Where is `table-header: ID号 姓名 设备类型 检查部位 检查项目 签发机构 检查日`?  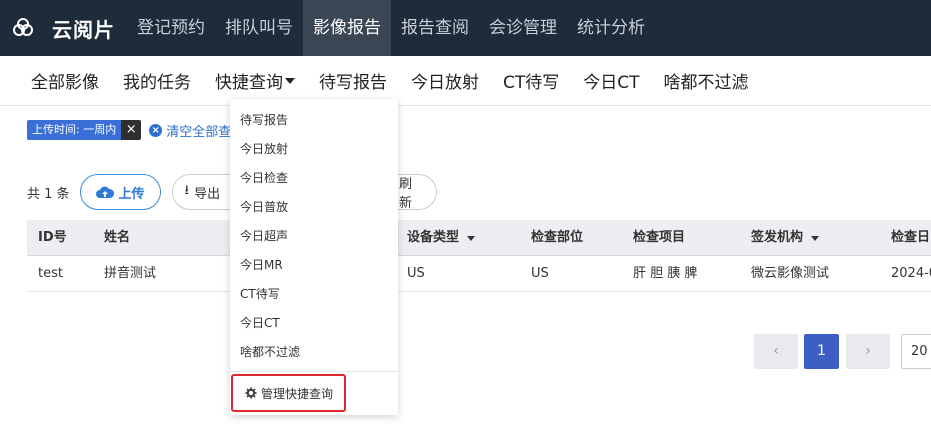 table-header: ID号 姓名 设备类型 检查部位 检查项目 签发机构 检查日 is located at coordinates (479, 238).